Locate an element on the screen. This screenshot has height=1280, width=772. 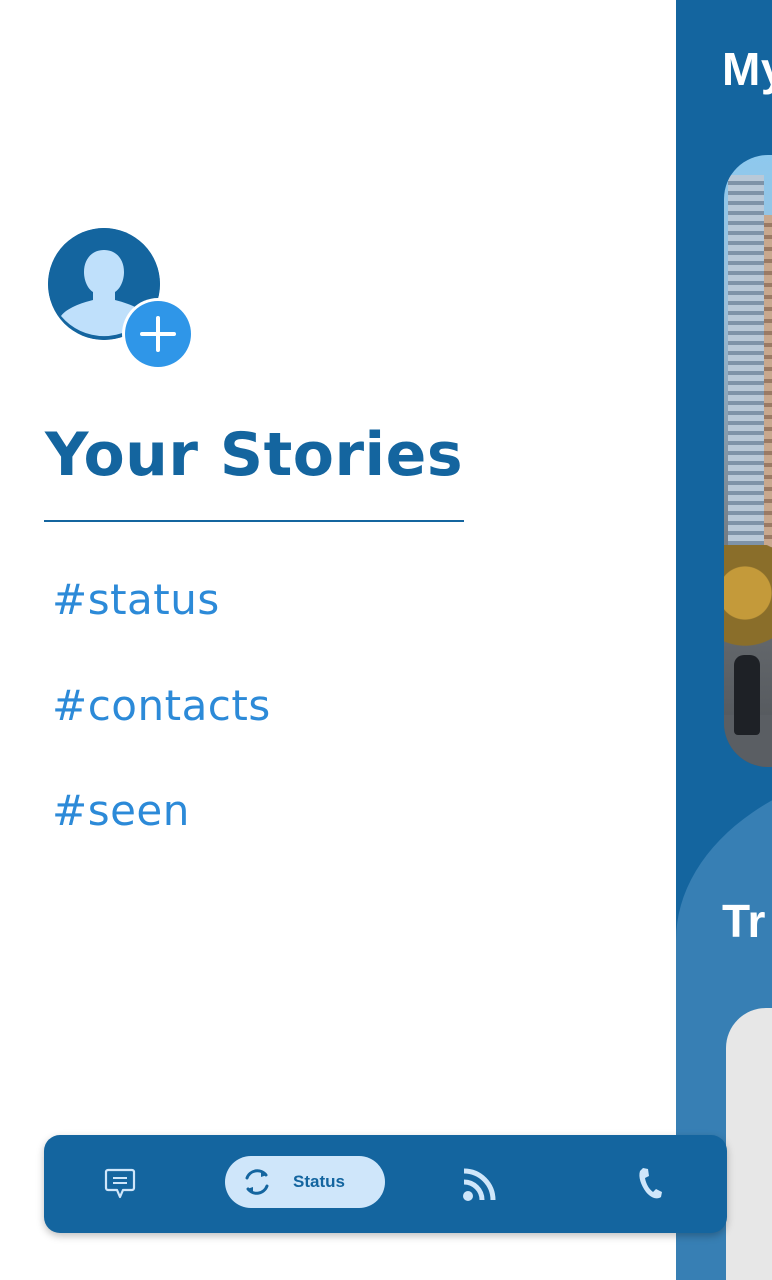
photo-tree is located at coordinates (748, 605).